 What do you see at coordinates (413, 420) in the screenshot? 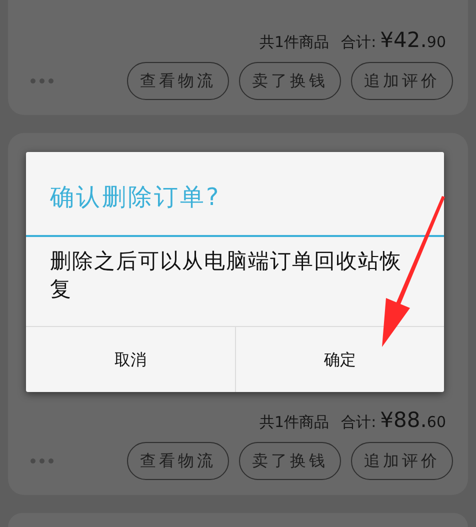
I see `total-price: ¥88.60` at bounding box center [413, 420].